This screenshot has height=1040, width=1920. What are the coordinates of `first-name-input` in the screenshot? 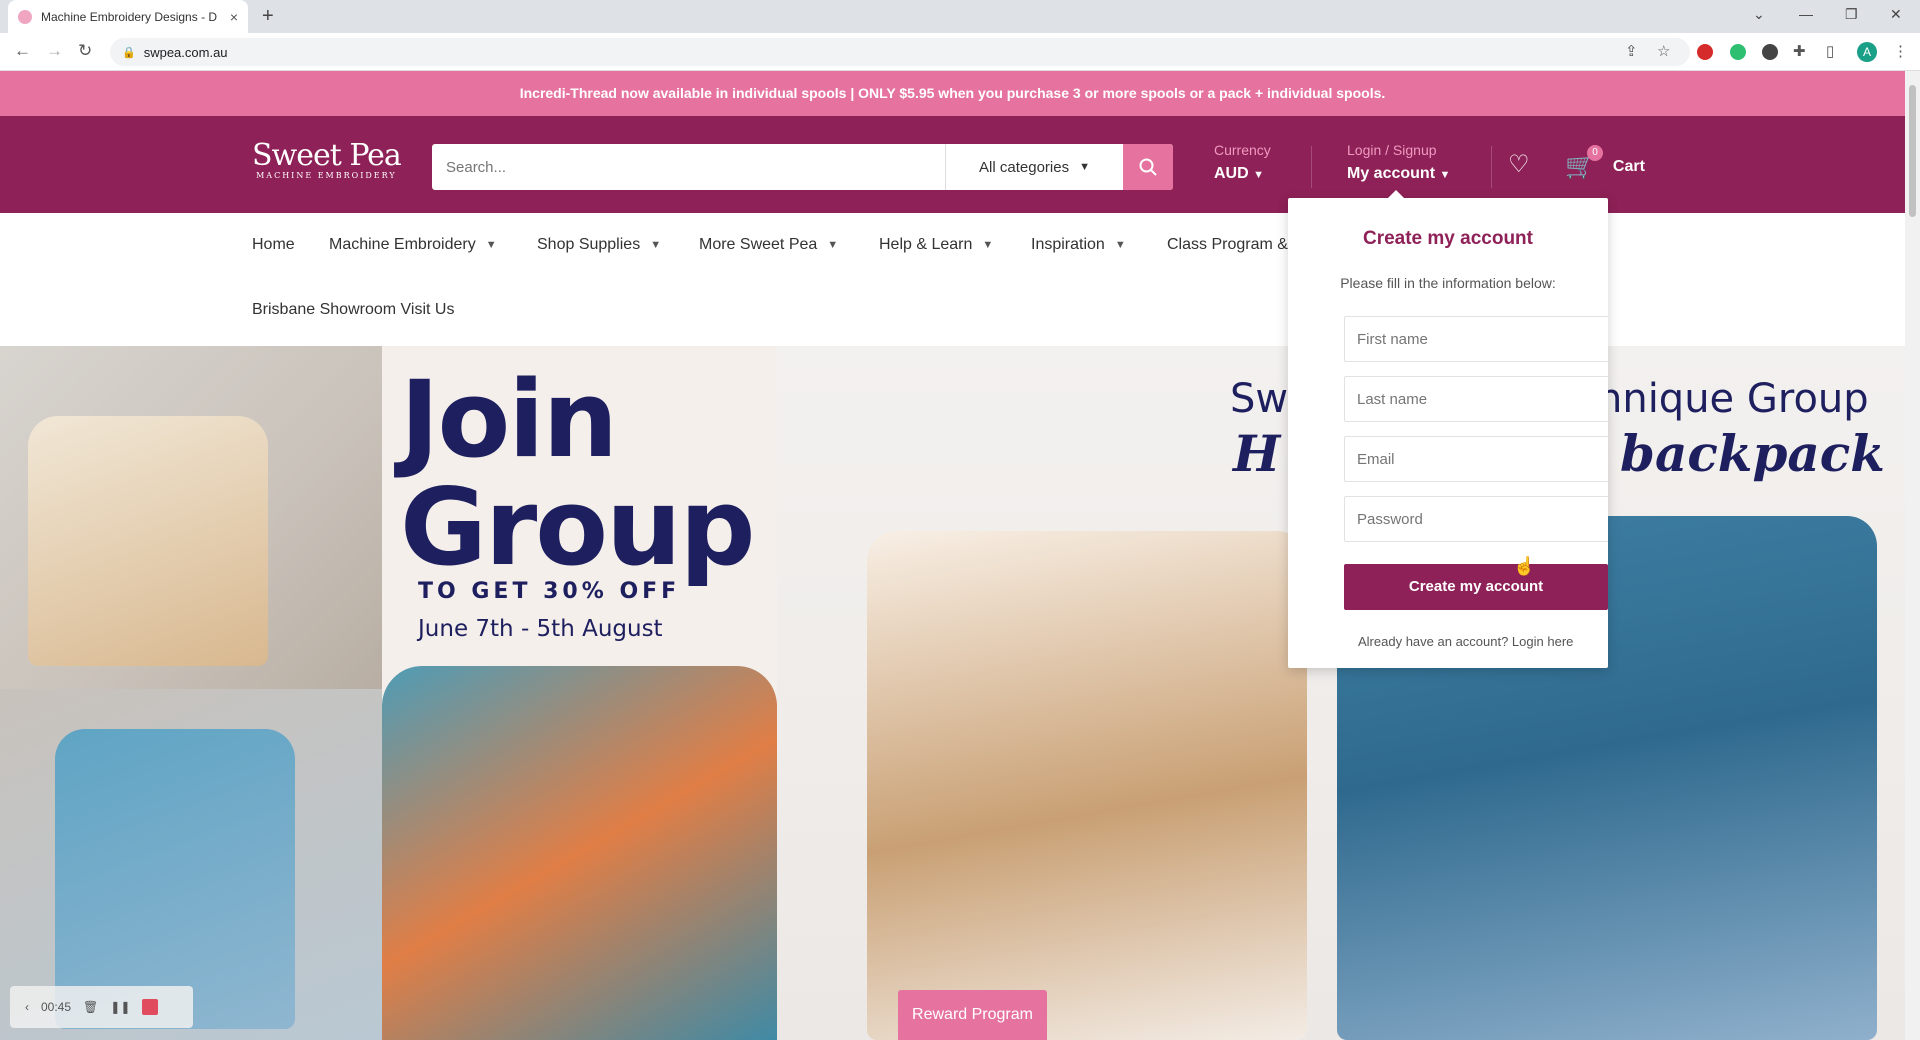 It's located at (1476, 339).